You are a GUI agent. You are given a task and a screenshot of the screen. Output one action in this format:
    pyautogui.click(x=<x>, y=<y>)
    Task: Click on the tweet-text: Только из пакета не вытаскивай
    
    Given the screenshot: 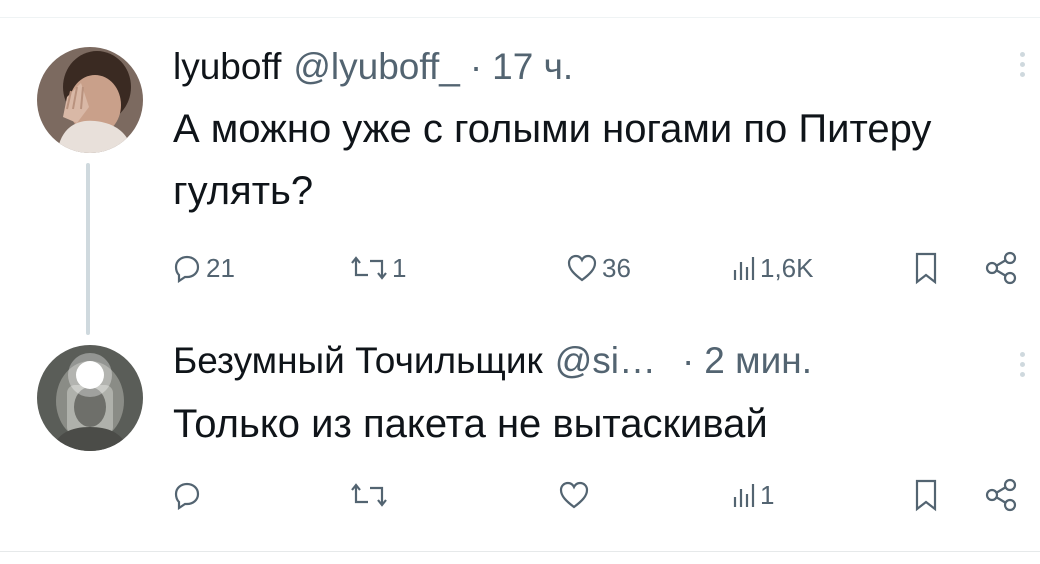 What is the action you would take?
    pyautogui.click(x=470, y=424)
    